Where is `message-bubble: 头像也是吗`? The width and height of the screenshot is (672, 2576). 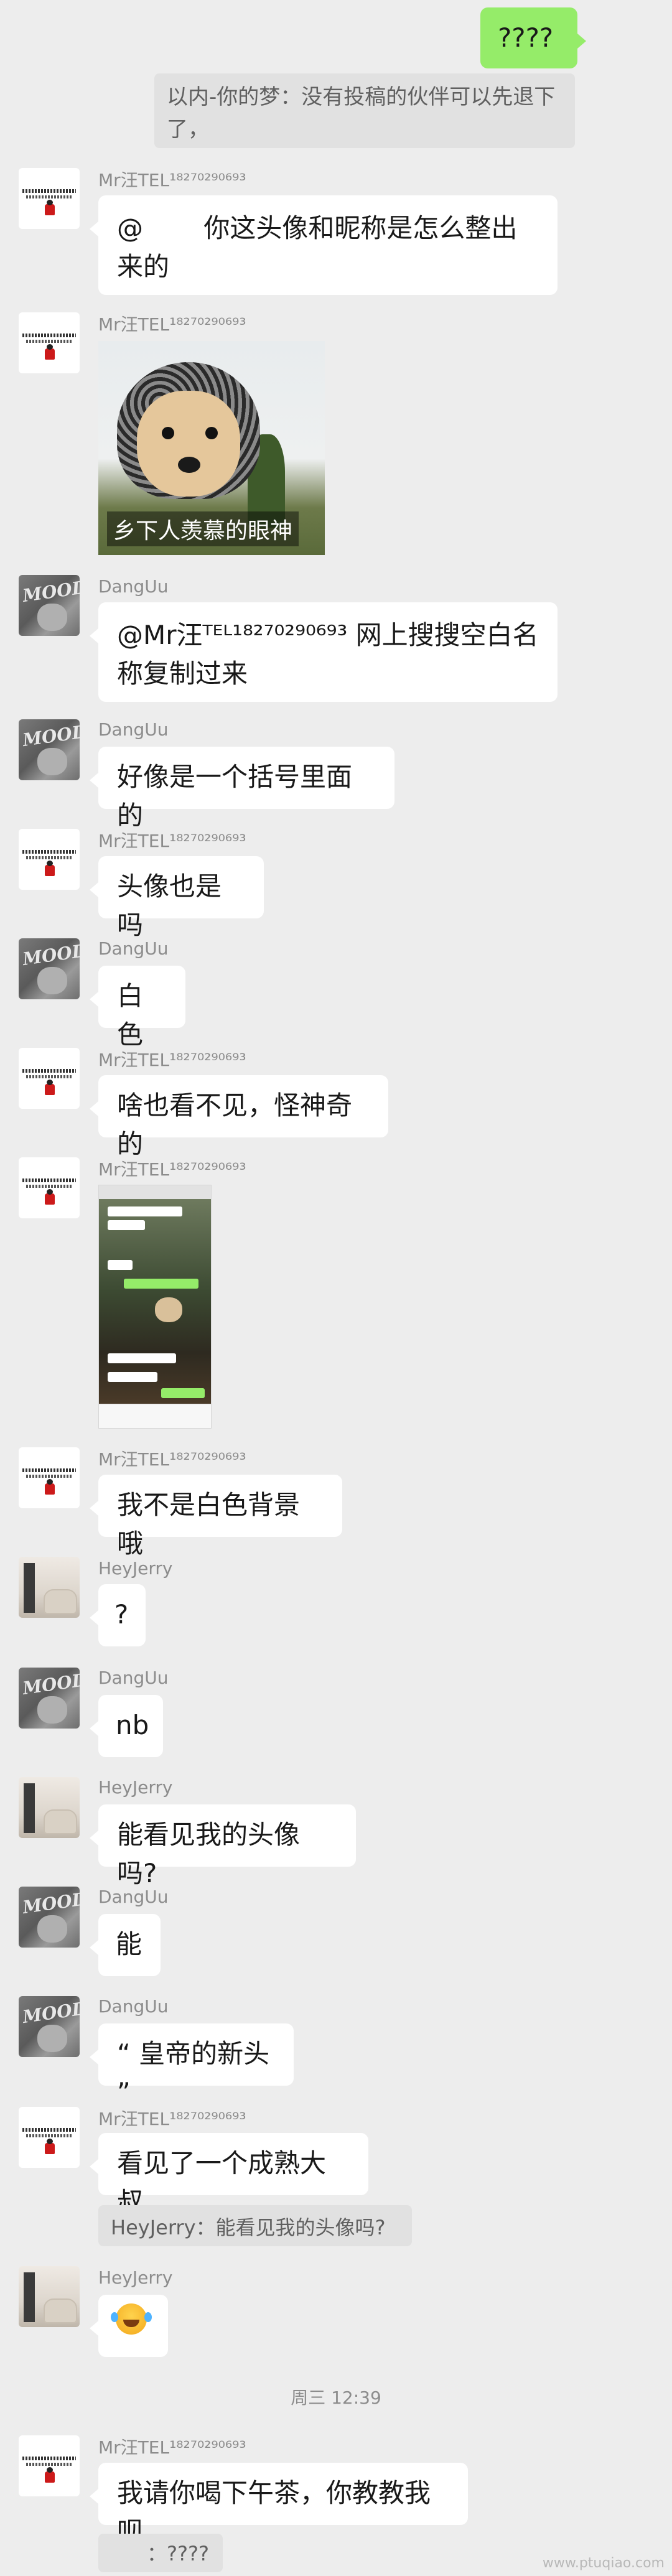 message-bubble: 头像也是吗 is located at coordinates (177, 898).